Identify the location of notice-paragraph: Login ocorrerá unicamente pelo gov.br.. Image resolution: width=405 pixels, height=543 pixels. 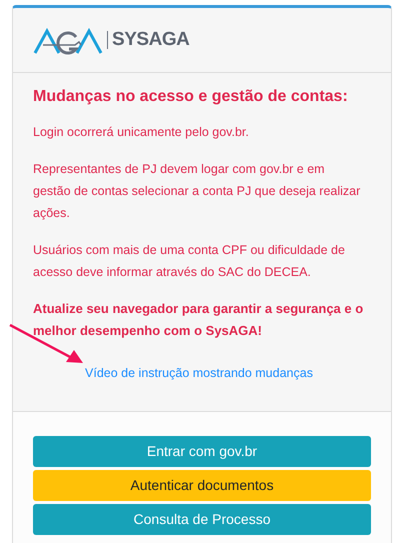
(141, 132).